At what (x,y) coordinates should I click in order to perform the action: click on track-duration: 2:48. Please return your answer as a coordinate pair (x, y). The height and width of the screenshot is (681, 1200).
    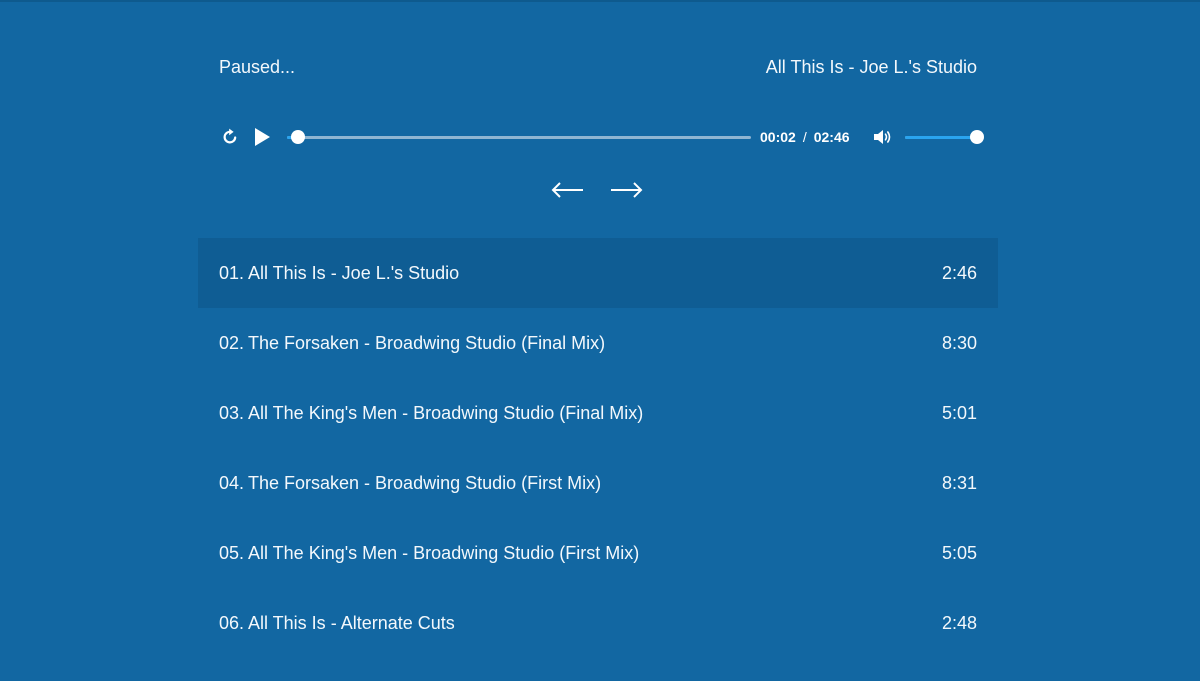
    Looking at the image, I should click on (959, 623).